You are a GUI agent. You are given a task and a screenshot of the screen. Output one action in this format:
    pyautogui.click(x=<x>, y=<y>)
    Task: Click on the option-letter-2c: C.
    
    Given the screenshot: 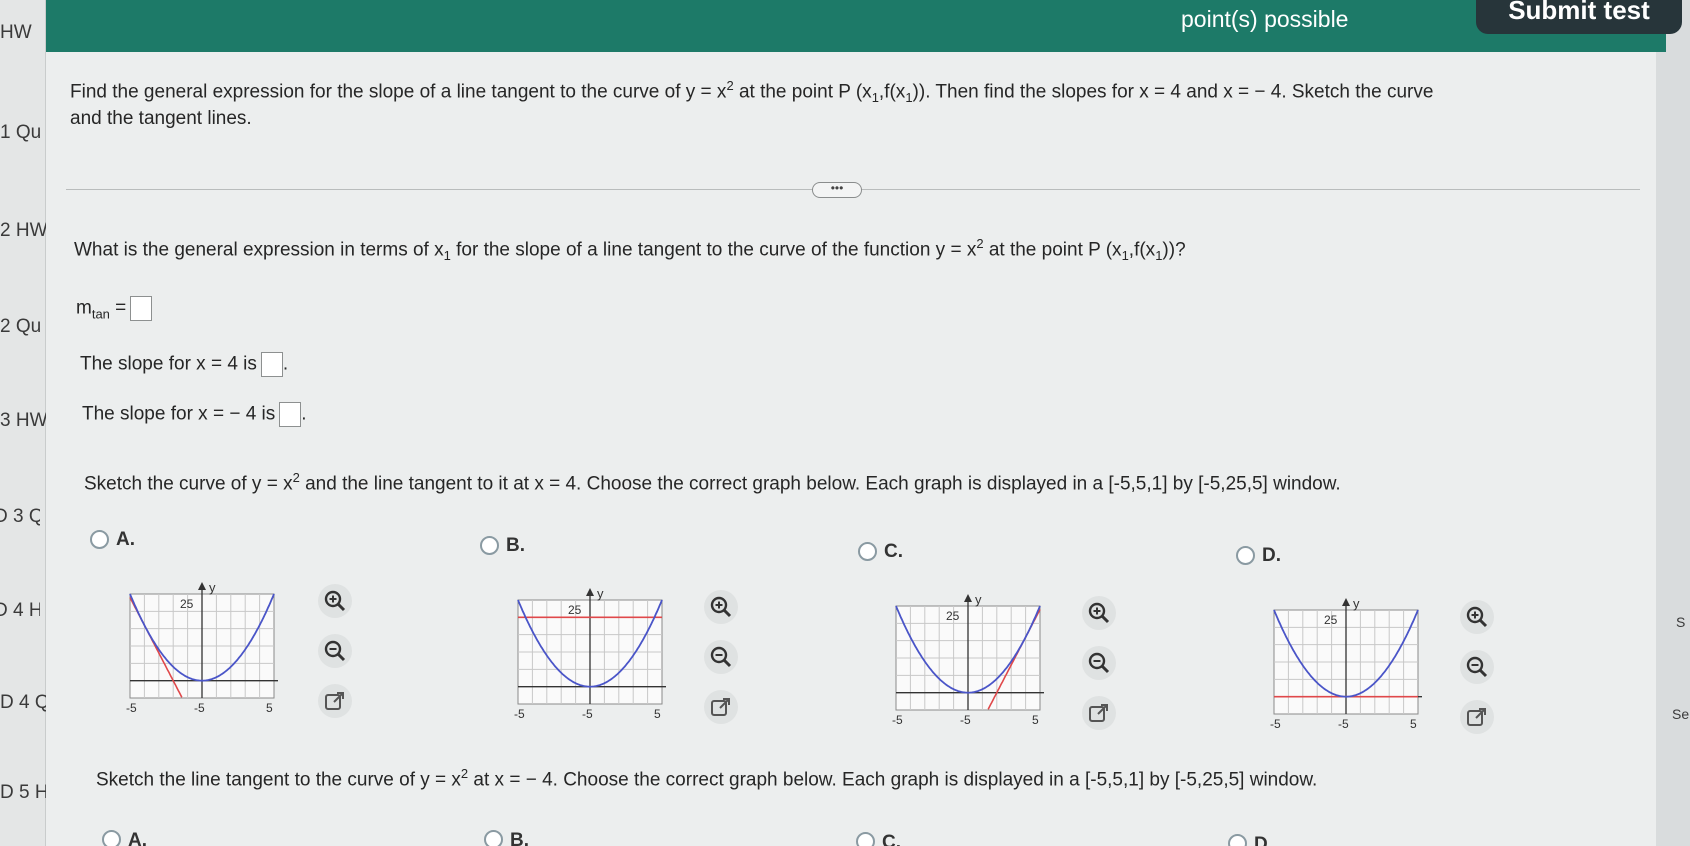 What is the action you would take?
    pyautogui.click(x=891, y=839)
    